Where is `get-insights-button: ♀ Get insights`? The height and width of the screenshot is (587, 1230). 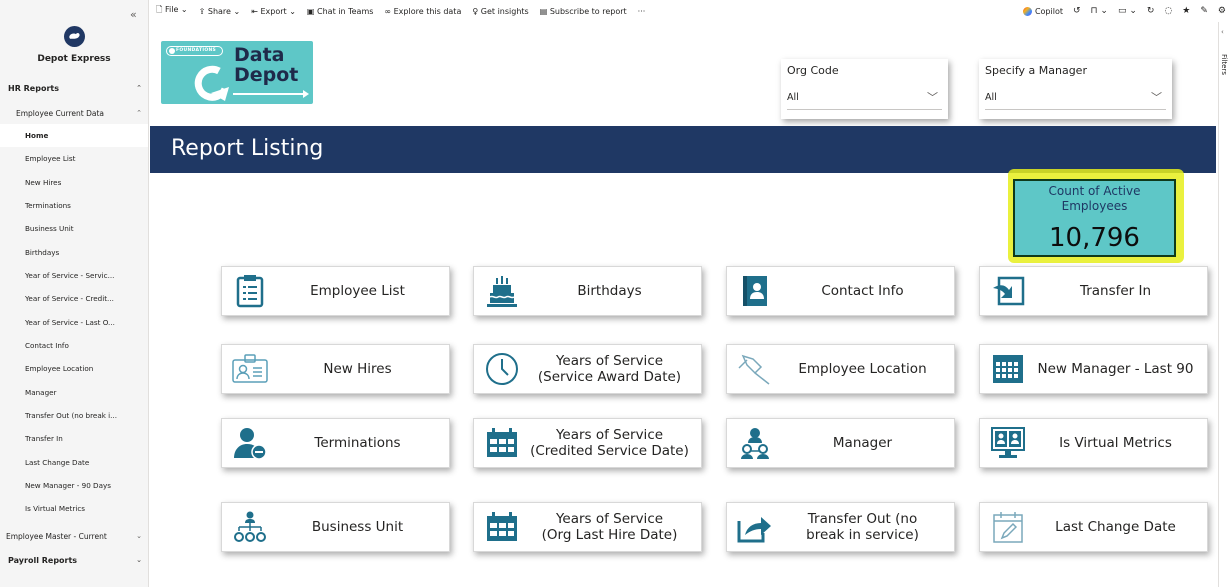 get-insights-button: ♀ Get insights is located at coordinates (500, 11).